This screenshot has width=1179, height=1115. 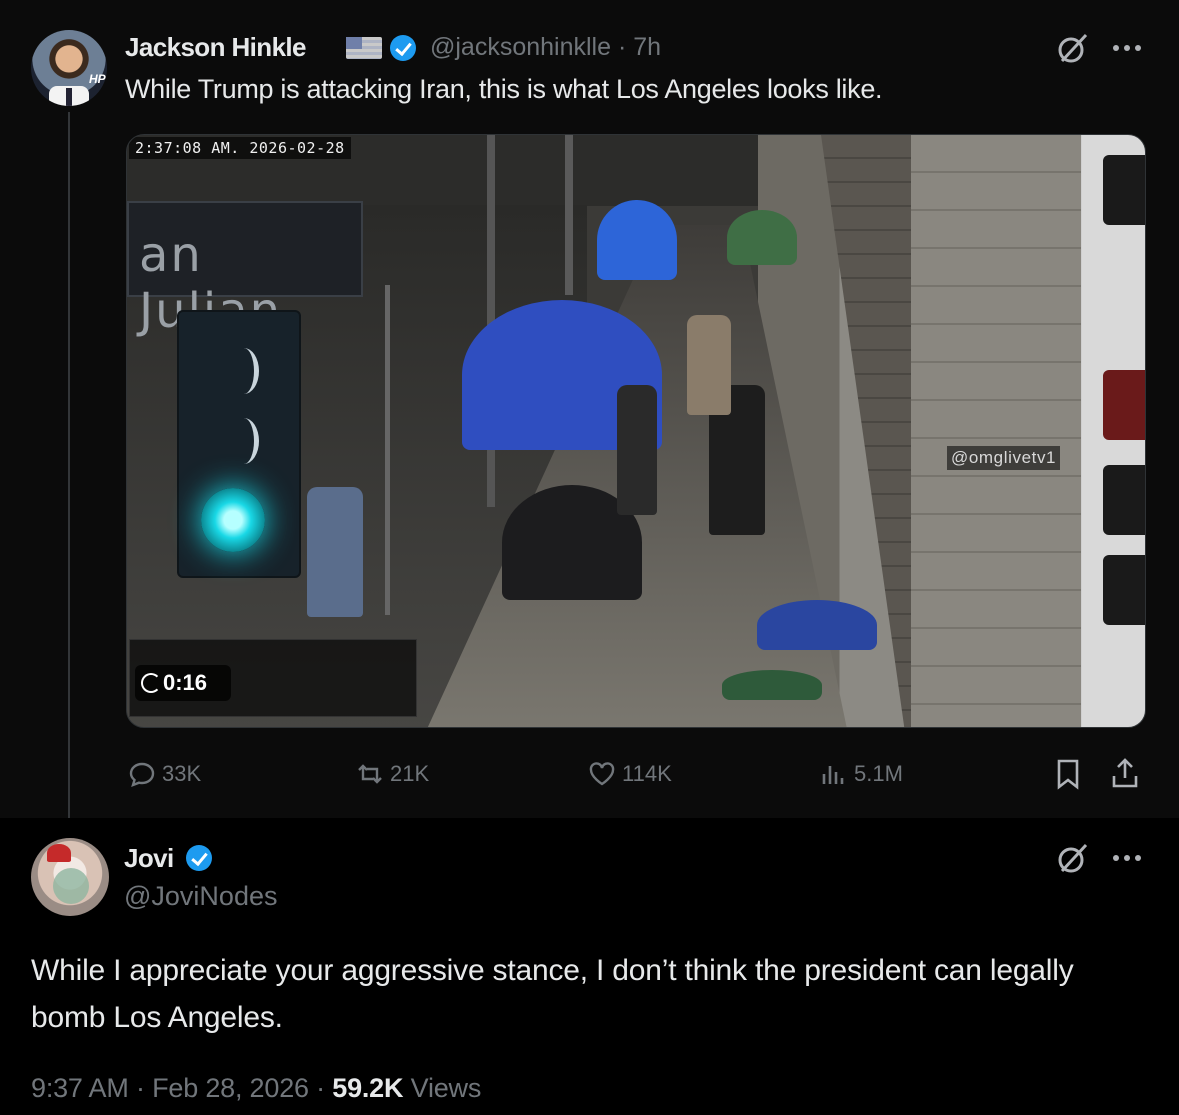 I want to click on blue-tent, so click(x=637, y=240).